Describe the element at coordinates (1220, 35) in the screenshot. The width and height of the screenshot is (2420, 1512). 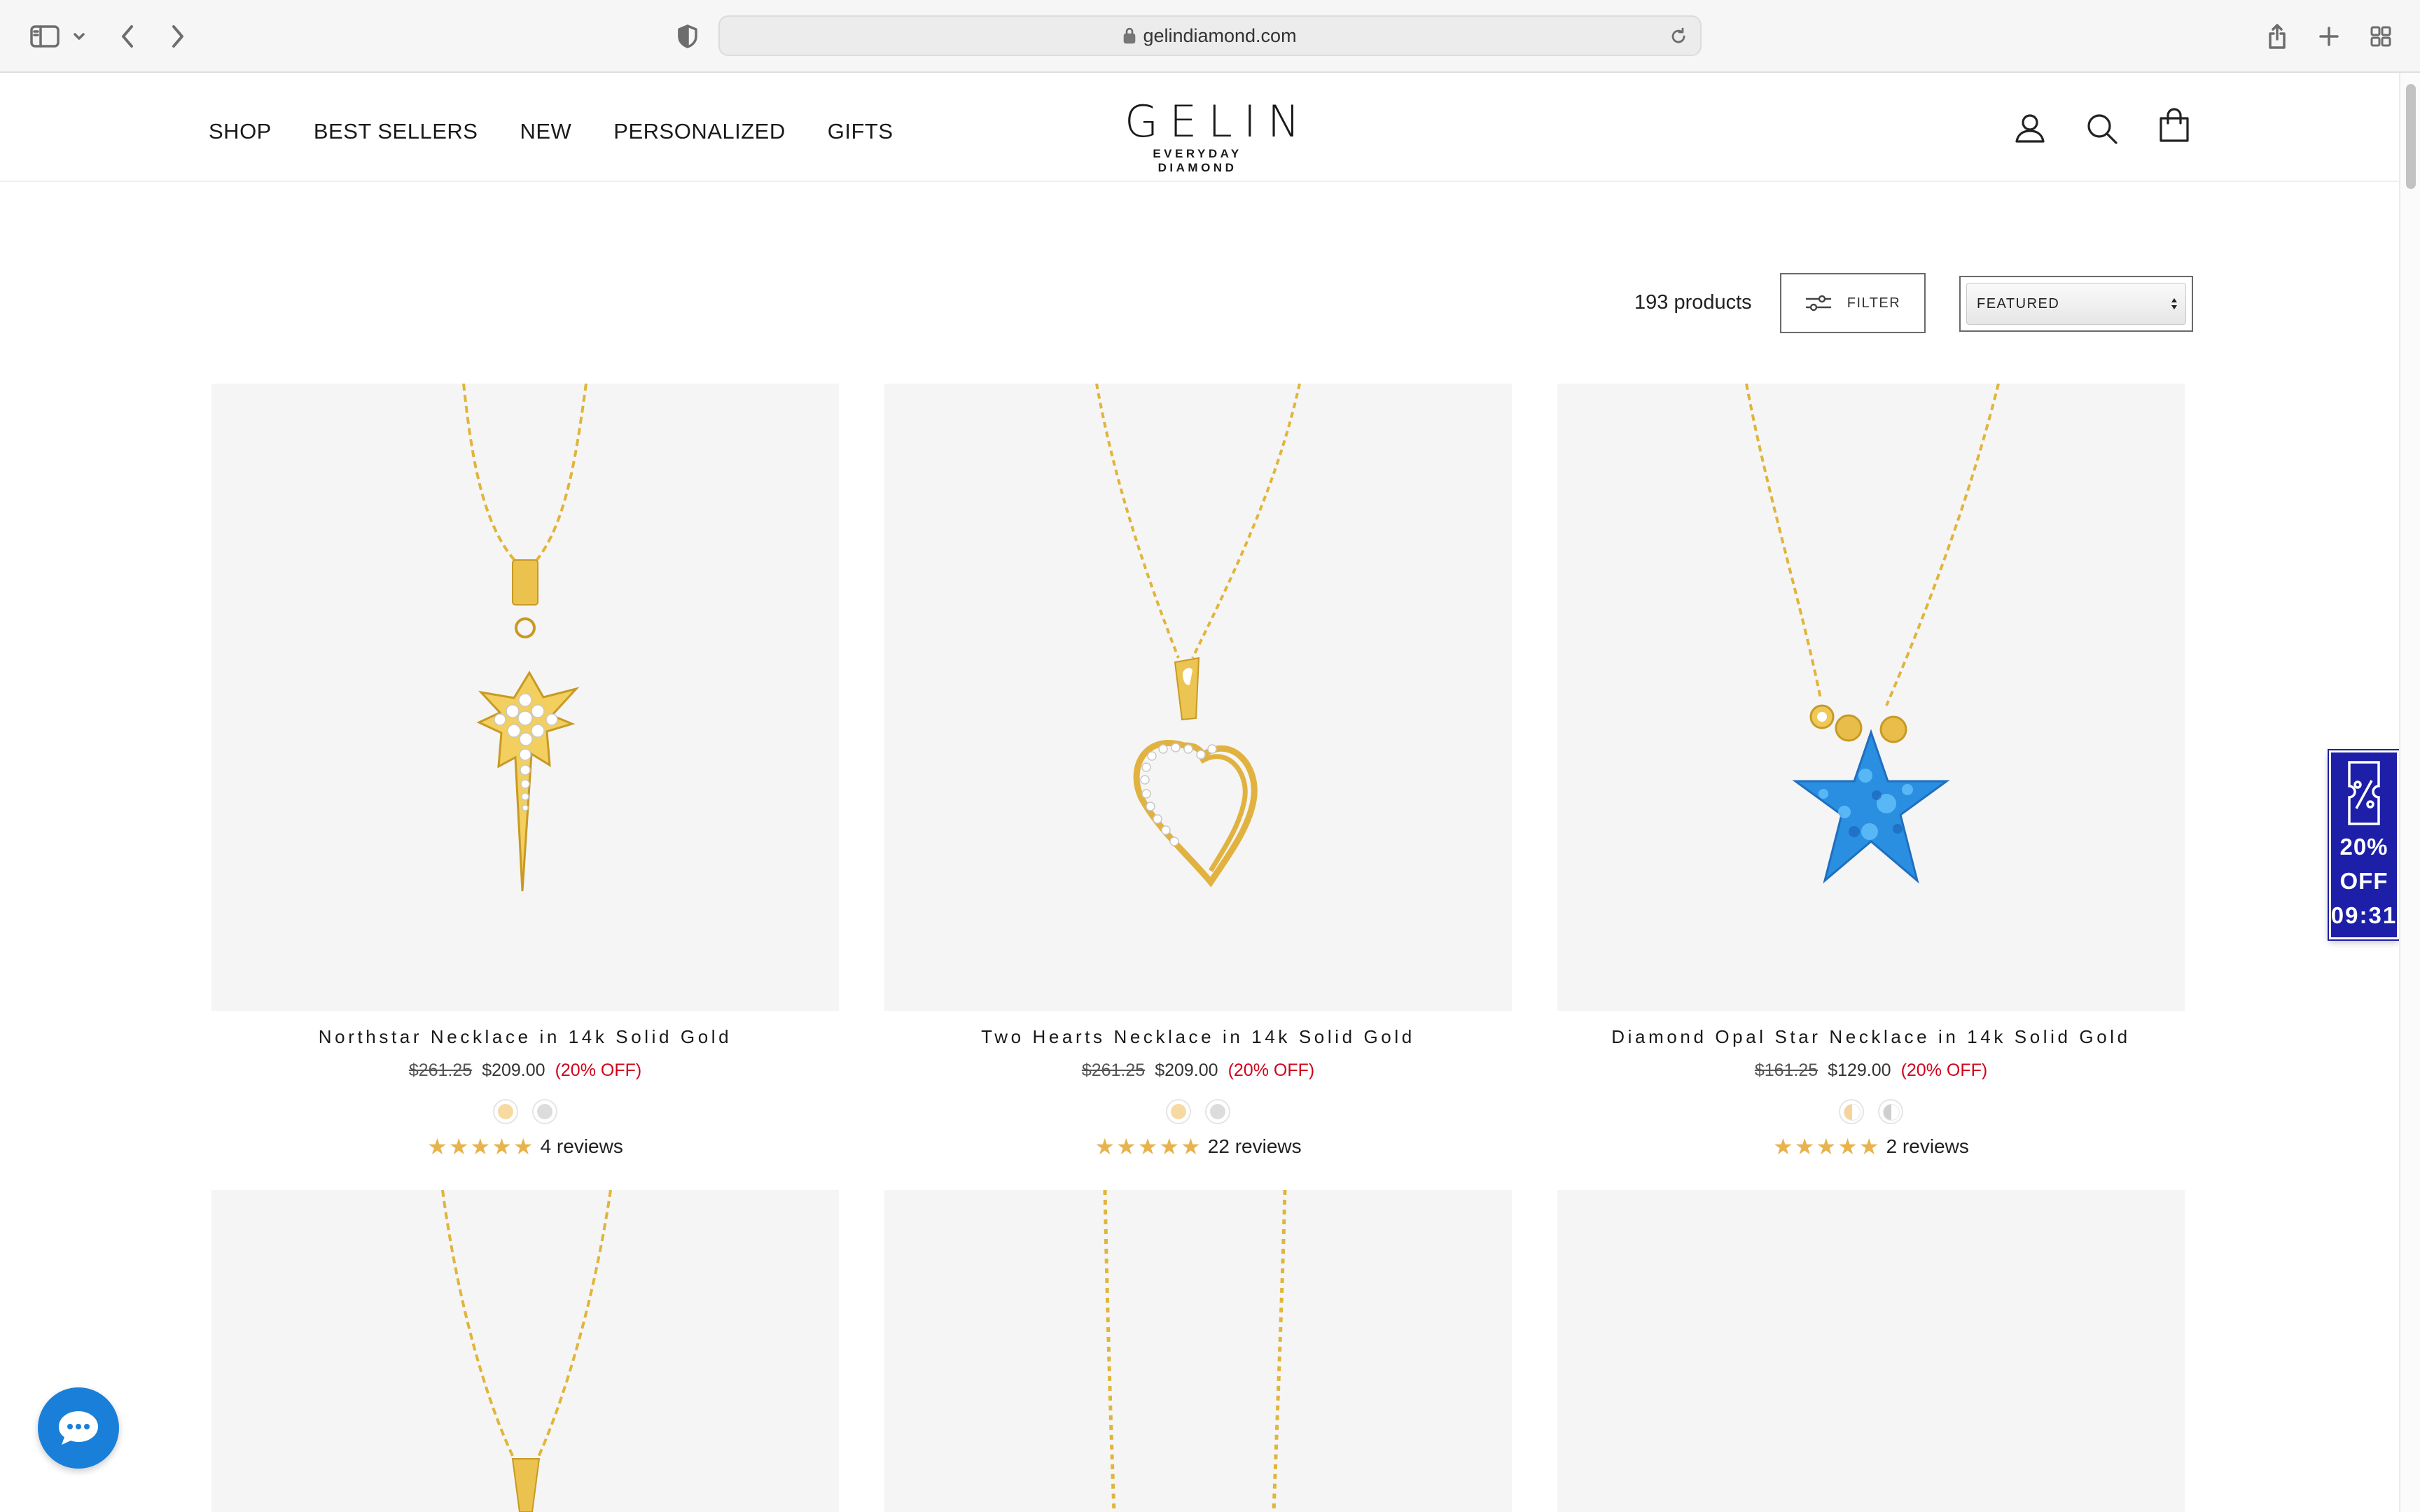
I see `url-text: gelindiamond.com` at that location.